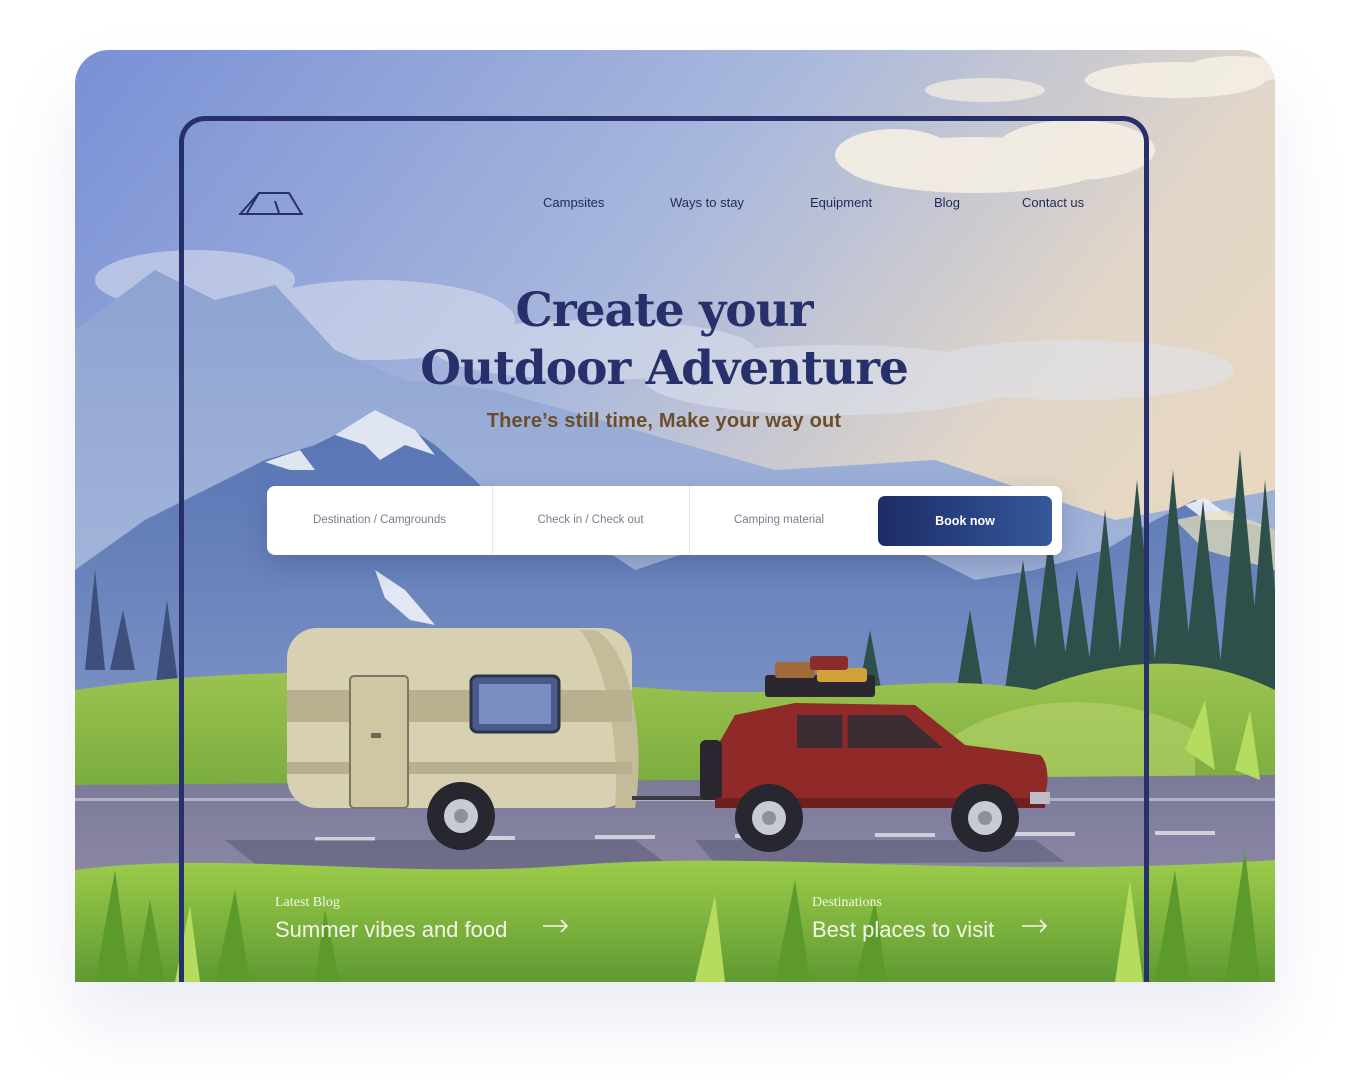 The height and width of the screenshot is (1080, 1349). I want to click on destinations-title: Best places to visit, so click(903, 929).